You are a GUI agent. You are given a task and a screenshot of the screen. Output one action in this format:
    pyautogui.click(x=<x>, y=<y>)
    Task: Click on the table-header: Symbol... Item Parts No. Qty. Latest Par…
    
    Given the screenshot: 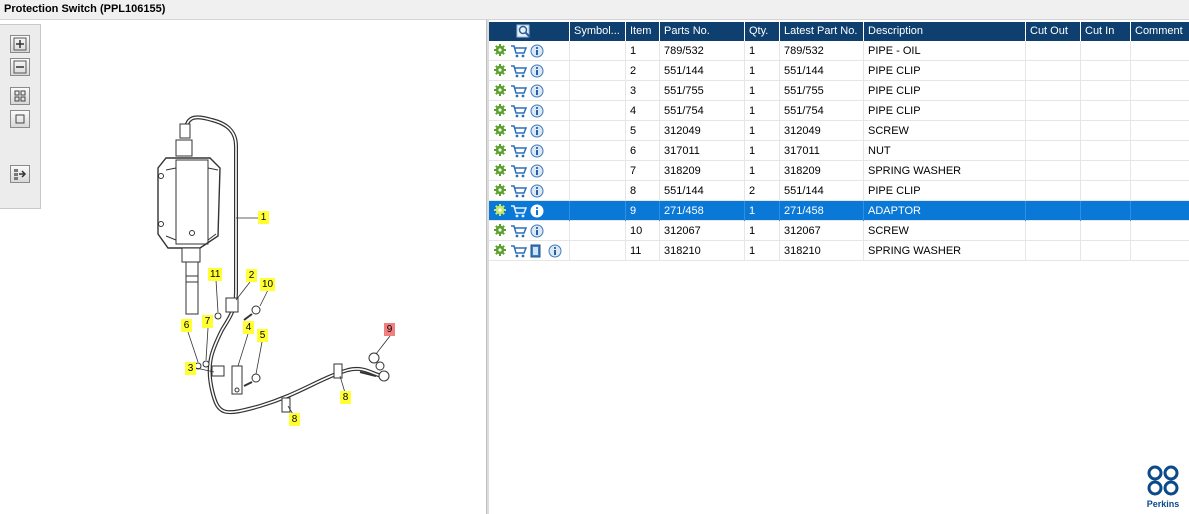 What is the action you would take?
    pyautogui.click(x=839, y=31)
    